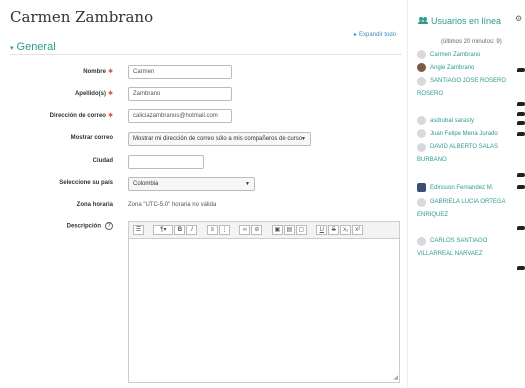 The height and width of the screenshot is (388, 525). Describe the element at coordinates (224, 230) in the screenshot. I see `numbered-list-icon: ⋮` at that location.